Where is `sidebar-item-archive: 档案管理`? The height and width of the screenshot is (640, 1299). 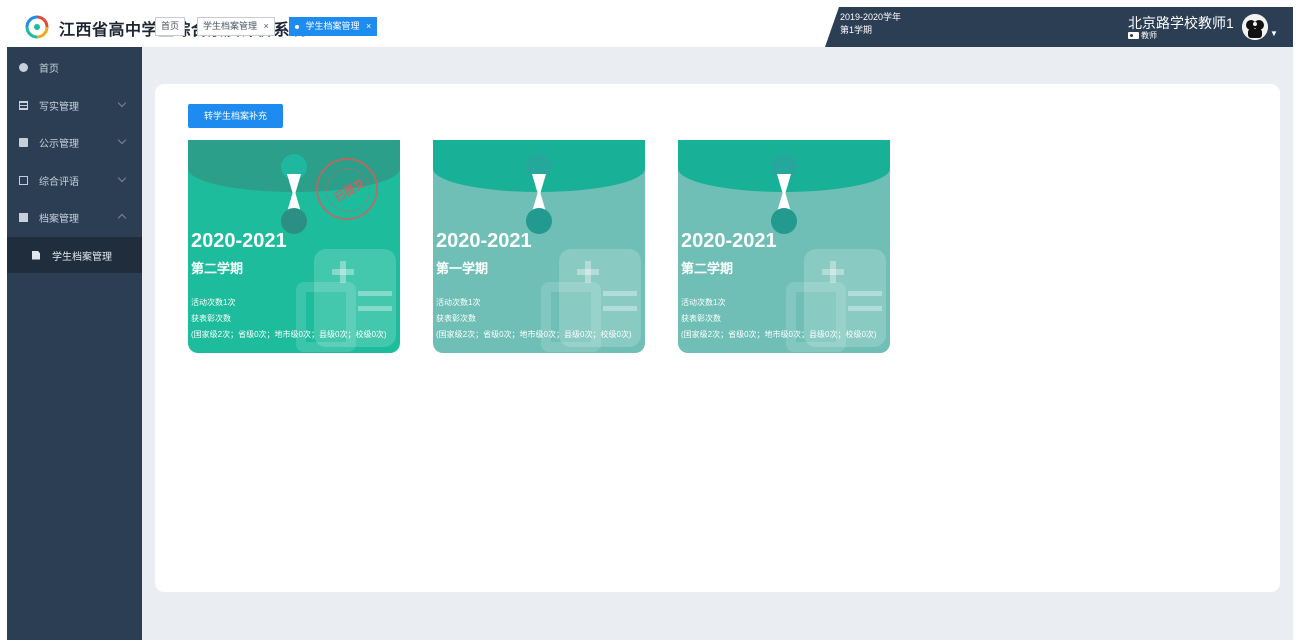
sidebar-item-archive: 档案管理 is located at coordinates (74, 217).